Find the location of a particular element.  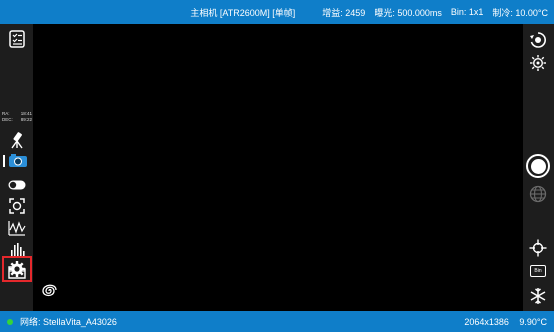

cooling-value: 制冷: 10.00°C is located at coordinates (520, 12).